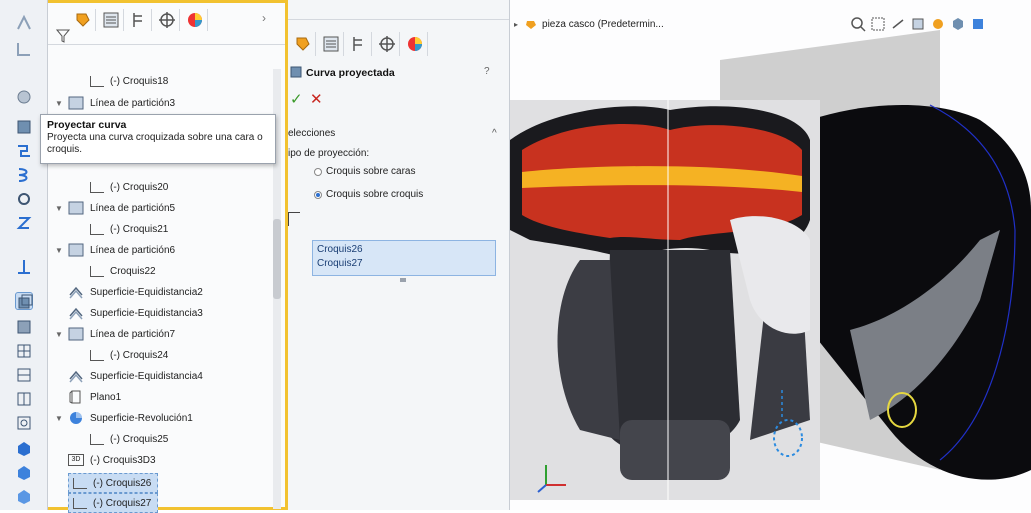 The height and width of the screenshot is (513, 1031). Describe the element at coordinates (318, 194) in the screenshot. I see `radio-button-selected` at that location.